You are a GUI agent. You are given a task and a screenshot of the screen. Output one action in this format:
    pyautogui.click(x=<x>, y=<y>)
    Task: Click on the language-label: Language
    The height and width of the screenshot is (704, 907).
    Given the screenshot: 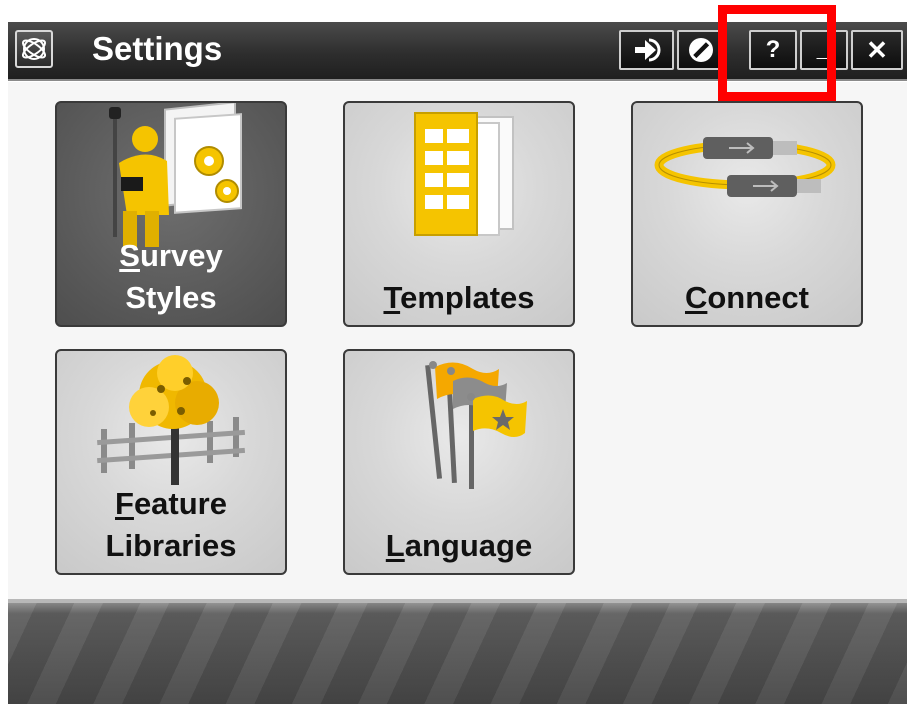 What is the action you would take?
    pyautogui.click(x=459, y=545)
    